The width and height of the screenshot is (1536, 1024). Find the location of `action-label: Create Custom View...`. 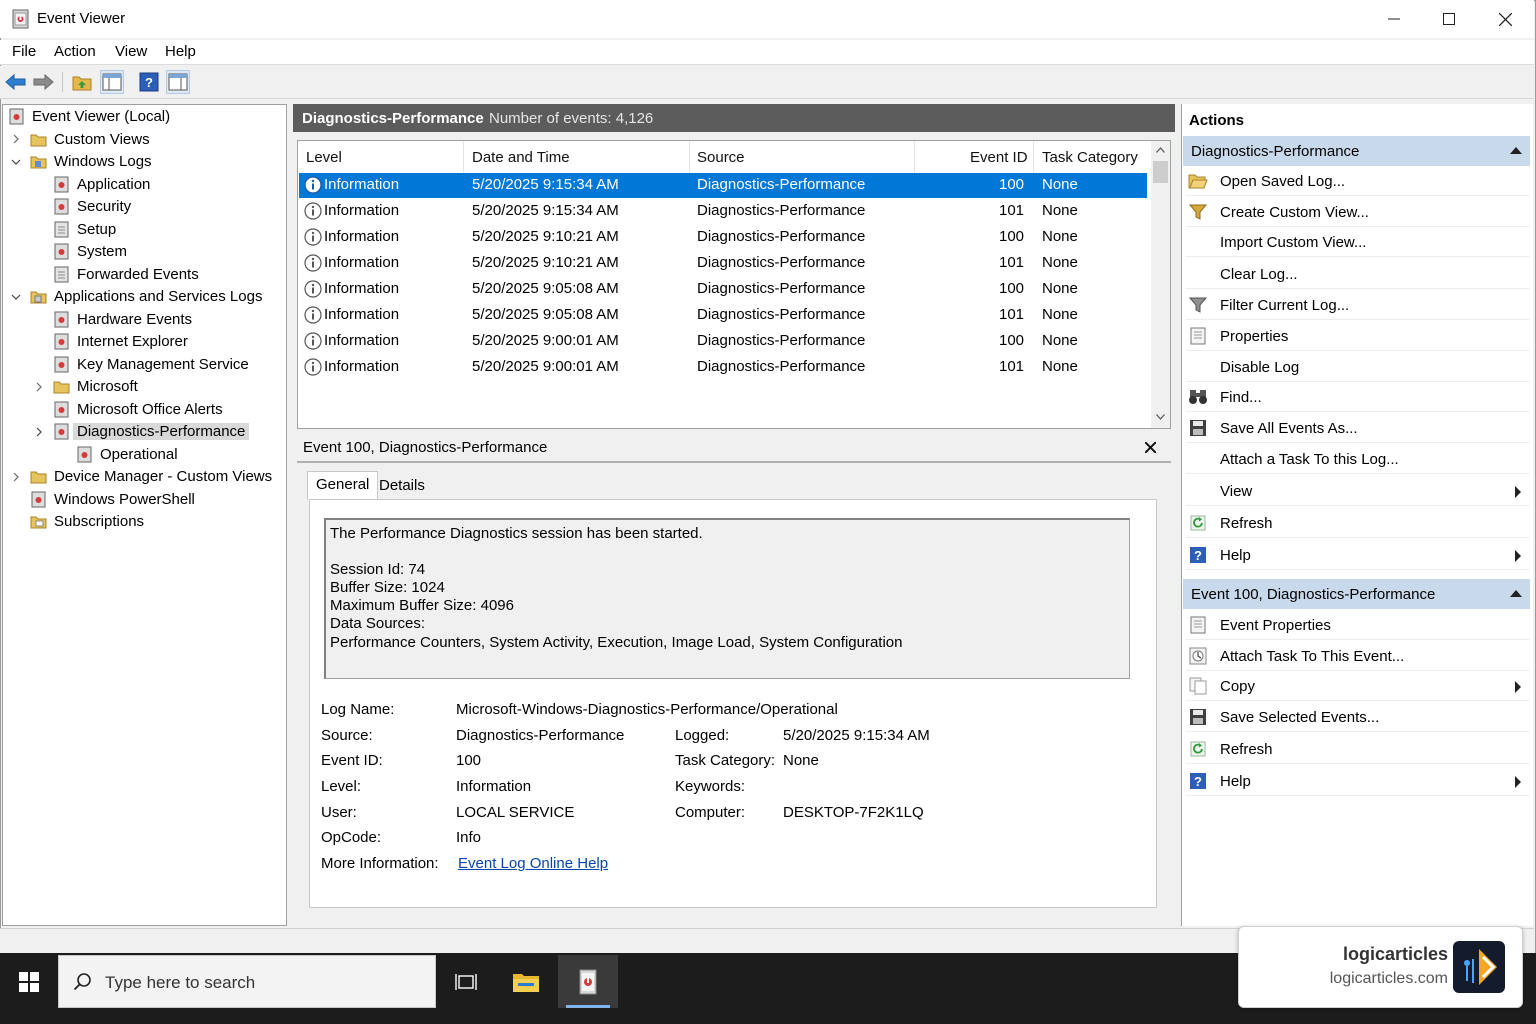

action-label: Create Custom View... is located at coordinates (1294, 212).